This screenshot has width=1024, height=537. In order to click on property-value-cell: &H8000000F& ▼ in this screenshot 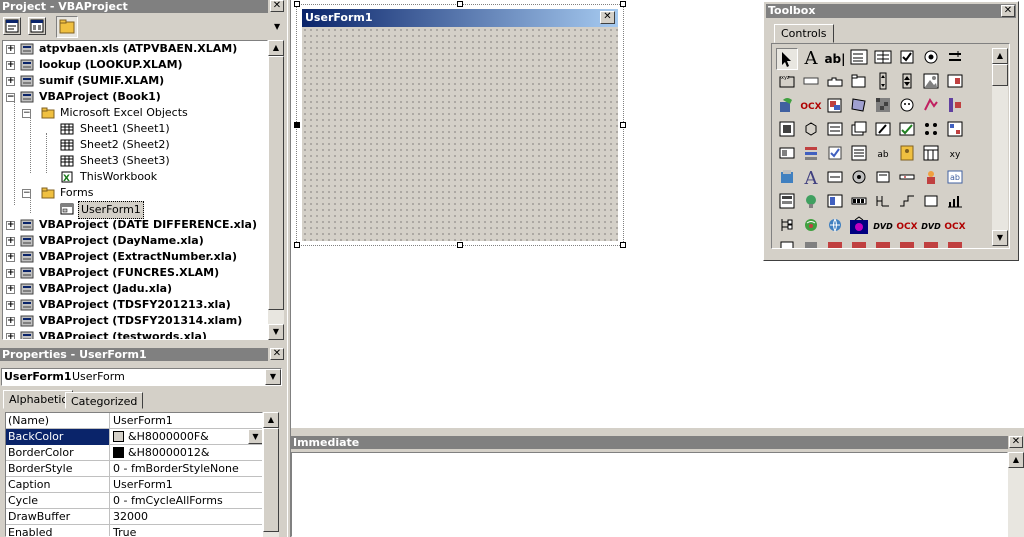, I will do `click(186, 437)`.